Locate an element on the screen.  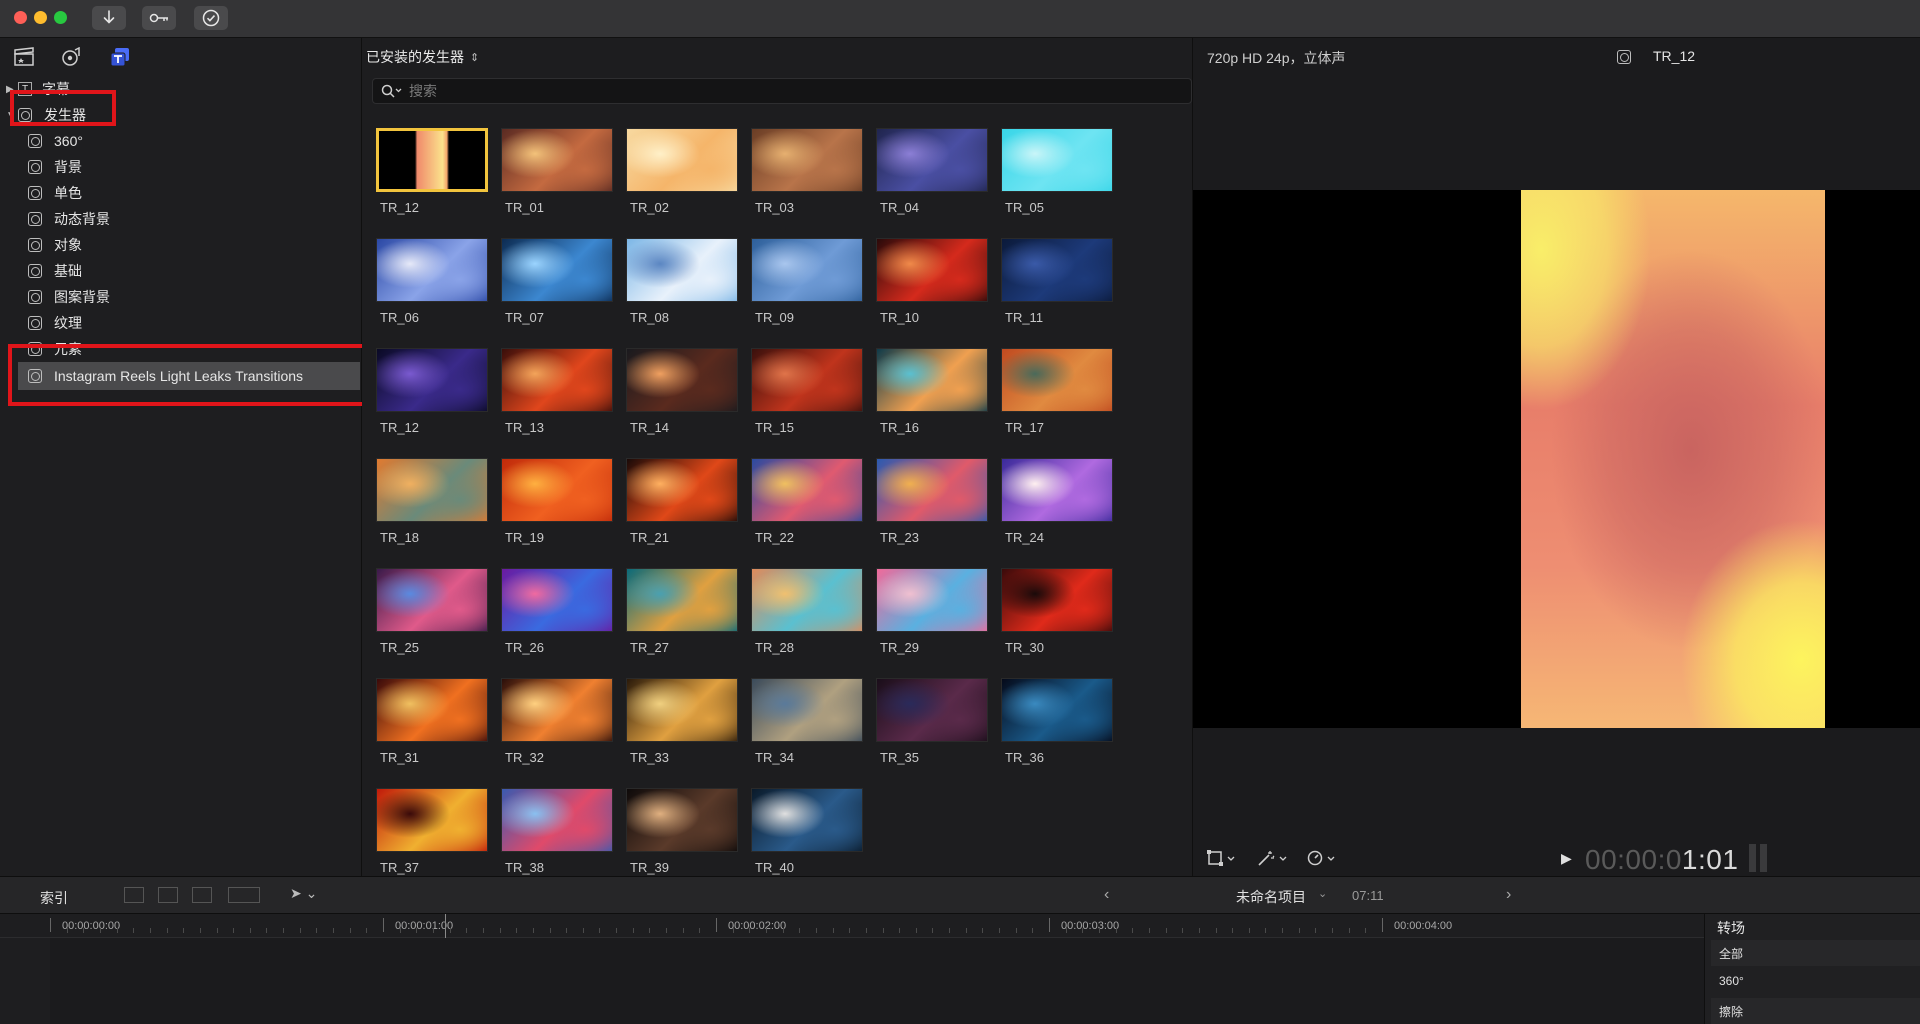
clip-thumbnail: TR_04 is located at coordinates (932, 171).